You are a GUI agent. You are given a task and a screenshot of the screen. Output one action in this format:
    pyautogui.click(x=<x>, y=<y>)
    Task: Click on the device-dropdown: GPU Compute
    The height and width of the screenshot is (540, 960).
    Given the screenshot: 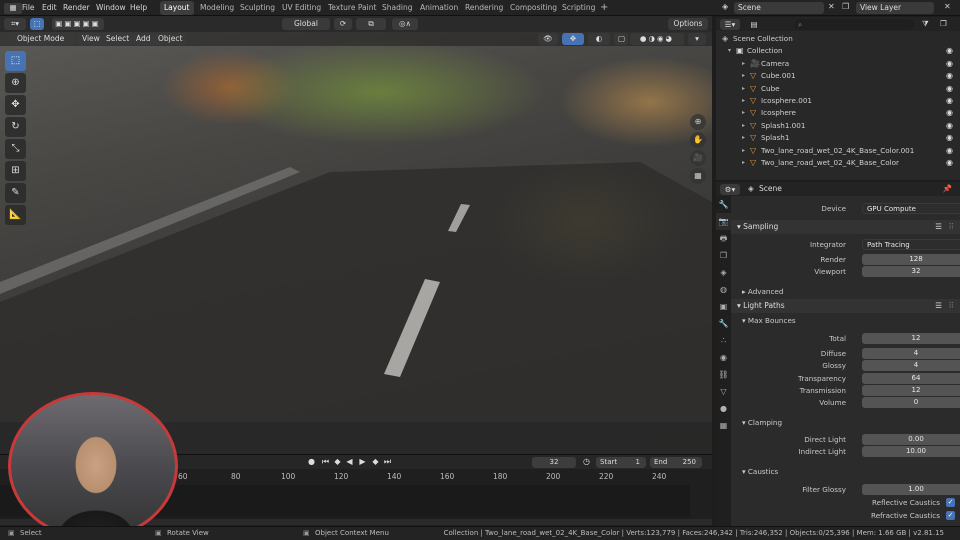 What is the action you would take?
    pyautogui.click(x=911, y=208)
    